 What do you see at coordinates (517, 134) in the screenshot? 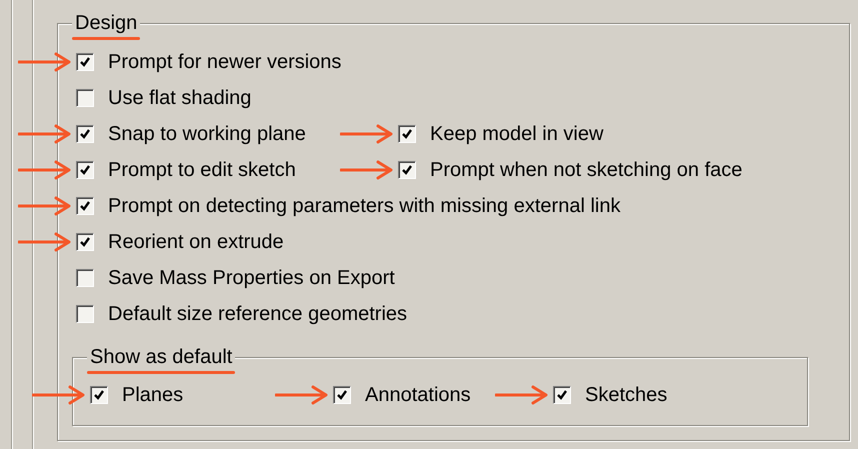
I see `checkbox-label: Keep model in view` at bounding box center [517, 134].